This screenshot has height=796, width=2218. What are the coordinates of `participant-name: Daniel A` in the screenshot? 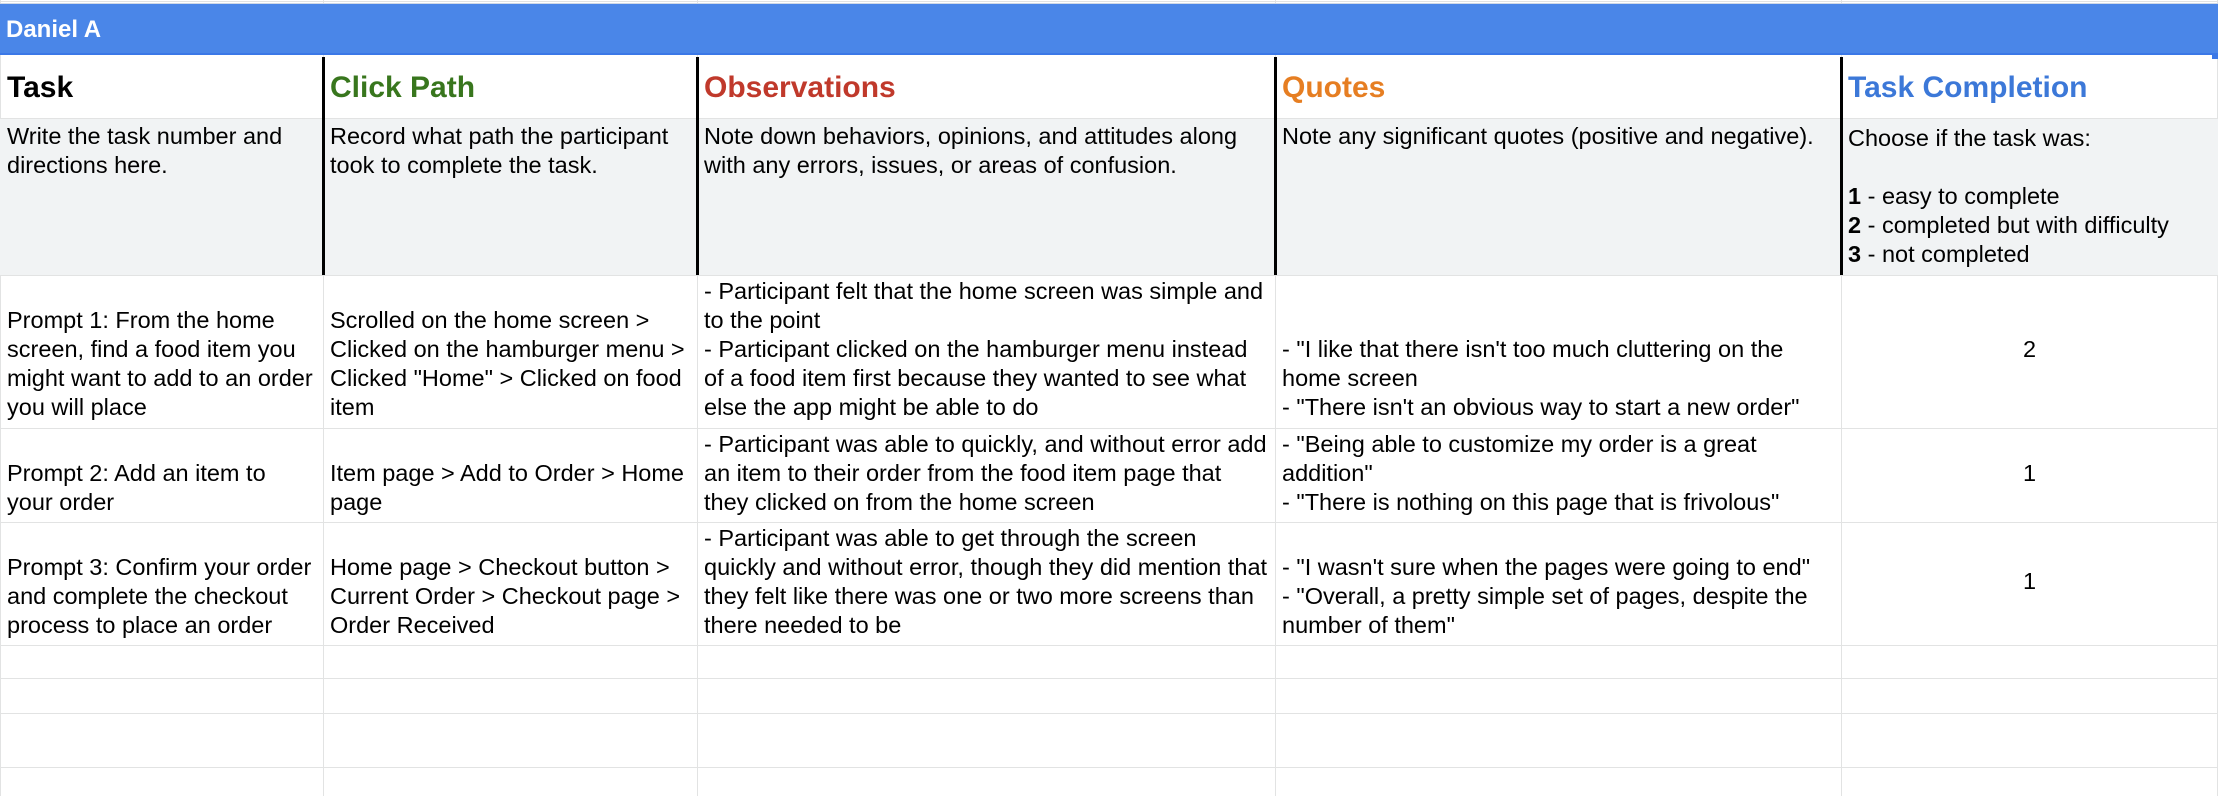 It's located at (54, 29).